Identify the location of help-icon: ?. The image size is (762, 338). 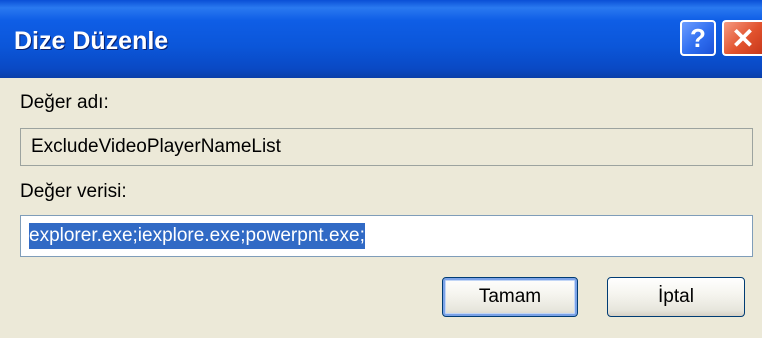
(698, 37).